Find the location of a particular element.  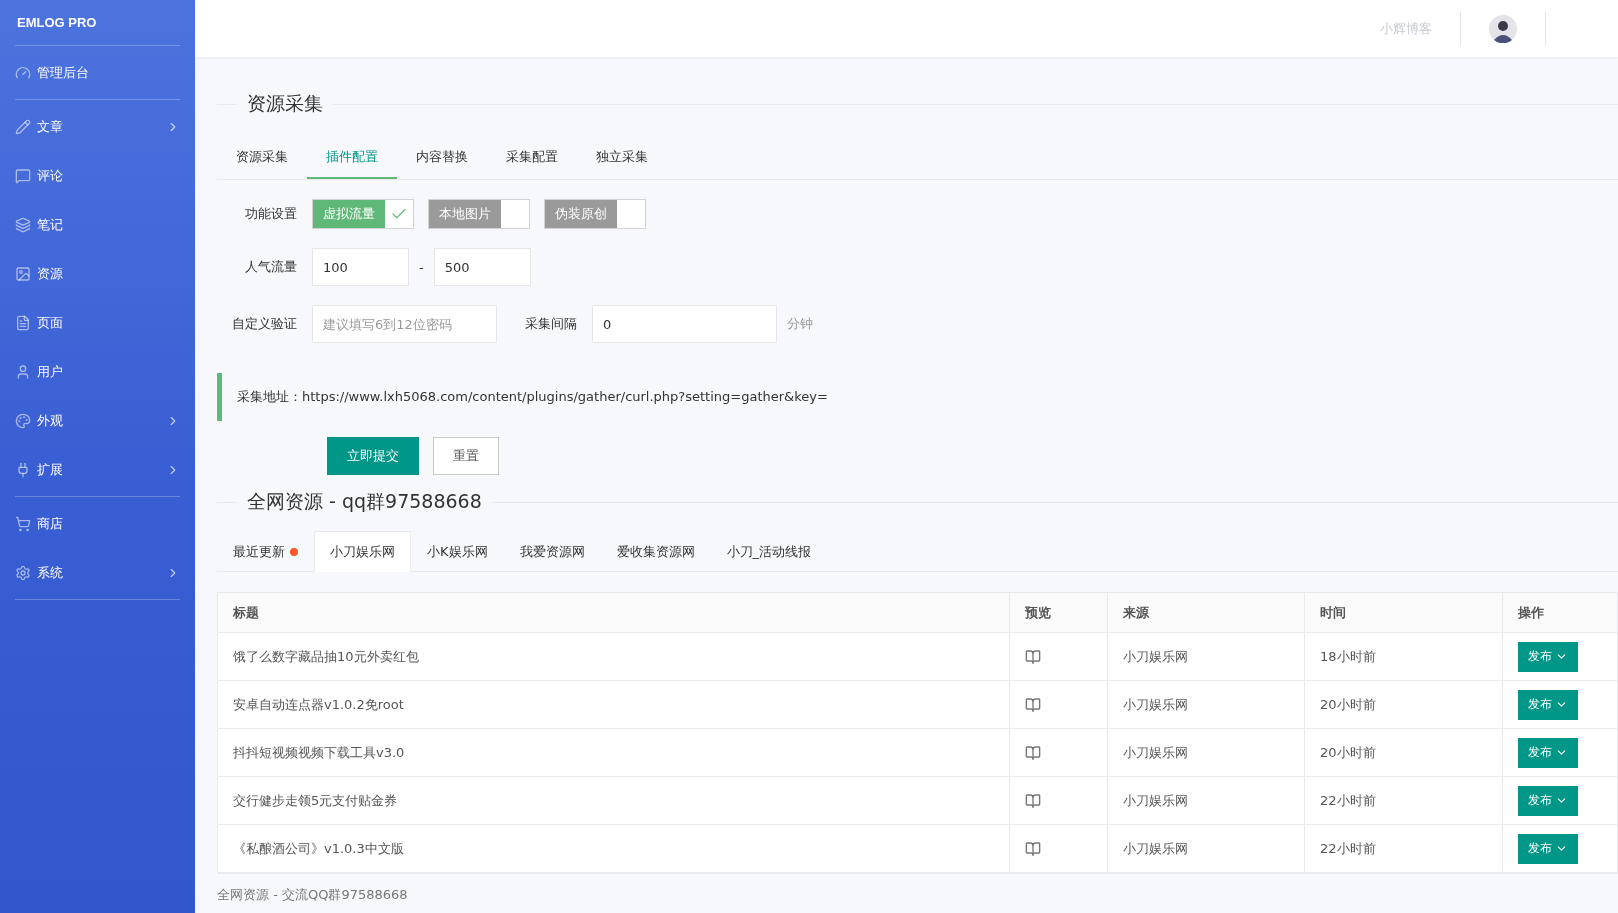

document-icon is located at coordinates (23, 322).